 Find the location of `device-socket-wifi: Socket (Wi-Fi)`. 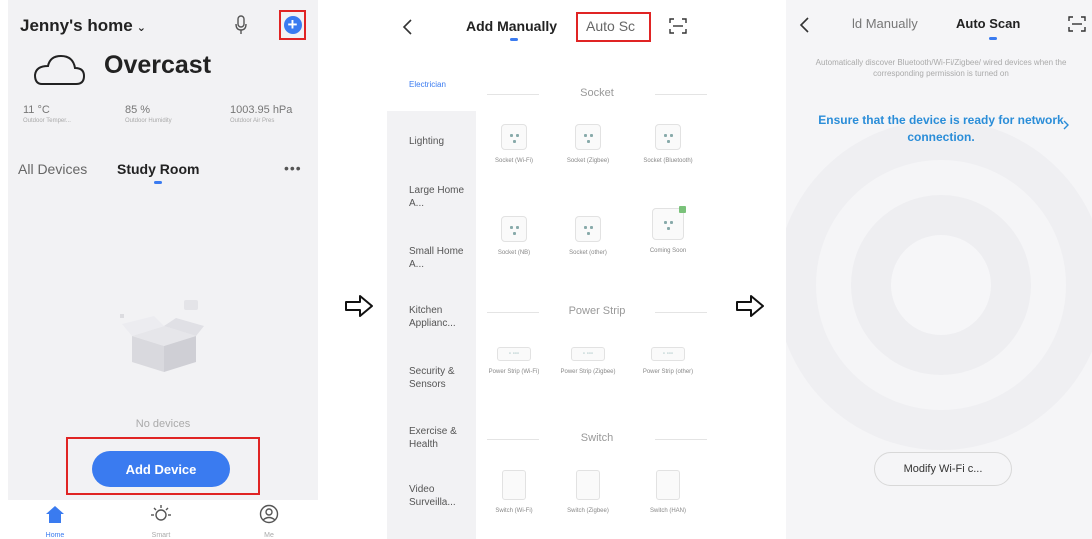

device-socket-wifi: Socket (Wi-Fi) is located at coordinates (514, 144).